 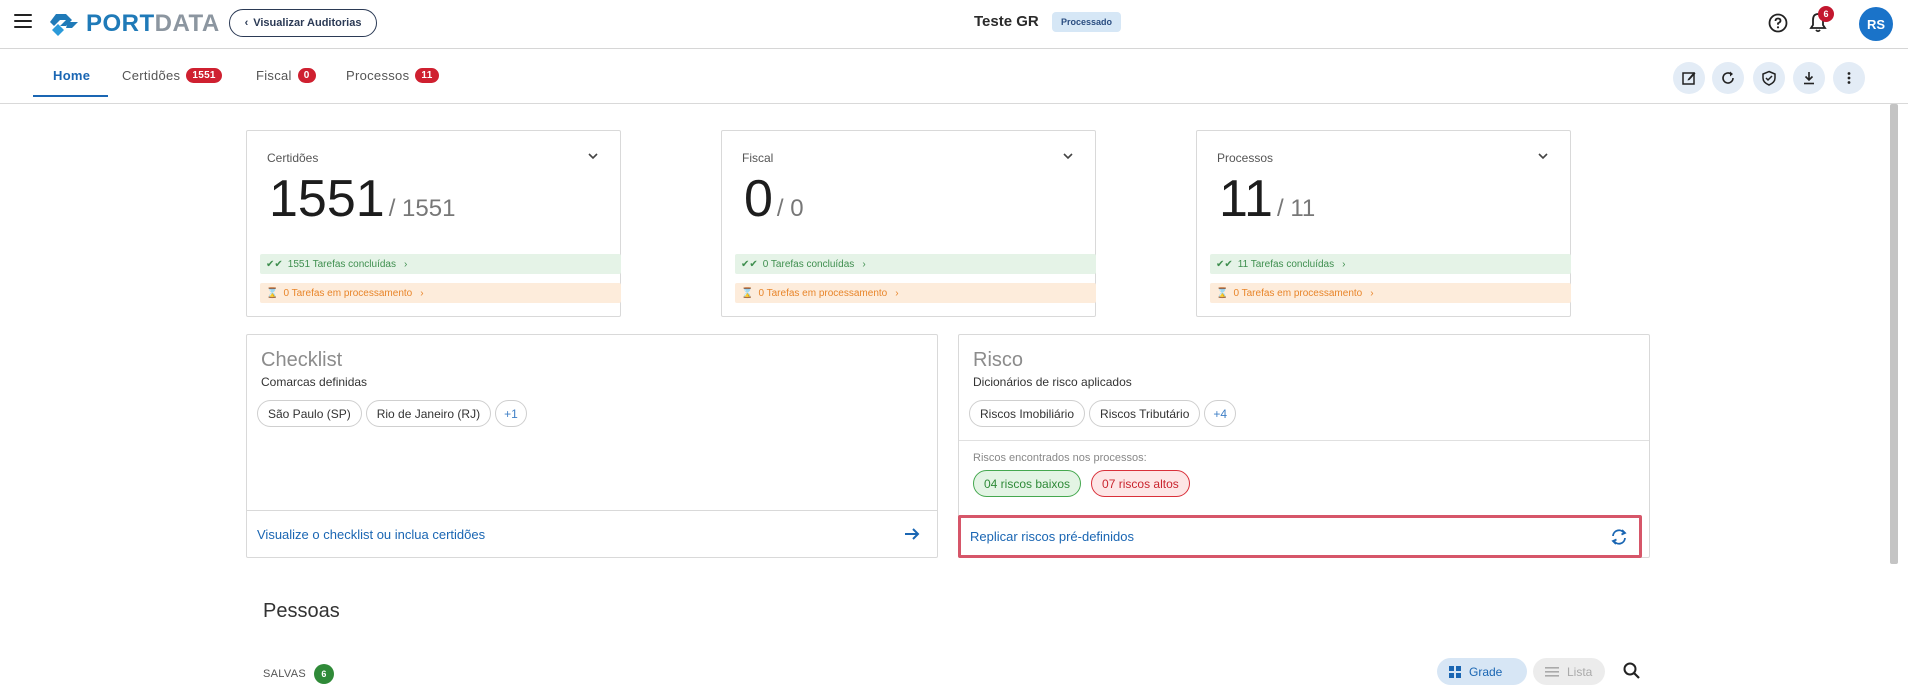 I want to click on comarca-chip: Rio de Janeiro (RJ), so click(x=428, y=413).